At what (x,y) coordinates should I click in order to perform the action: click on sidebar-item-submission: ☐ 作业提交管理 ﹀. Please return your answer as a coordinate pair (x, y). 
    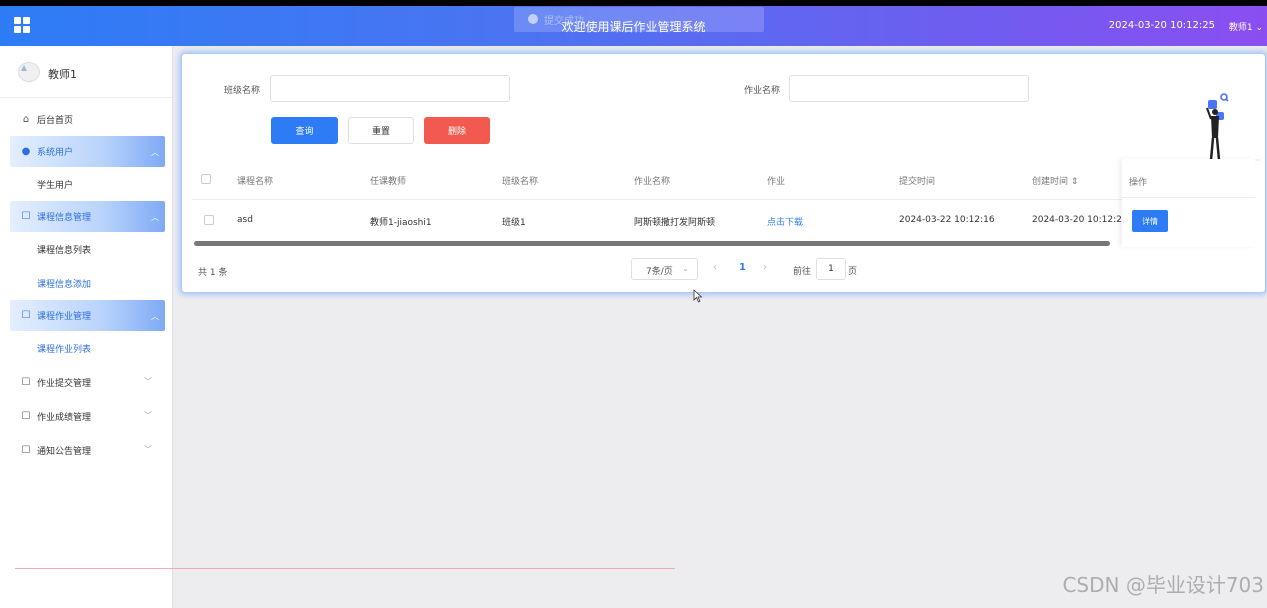
    Looking at the image, I should click on (82, 382).